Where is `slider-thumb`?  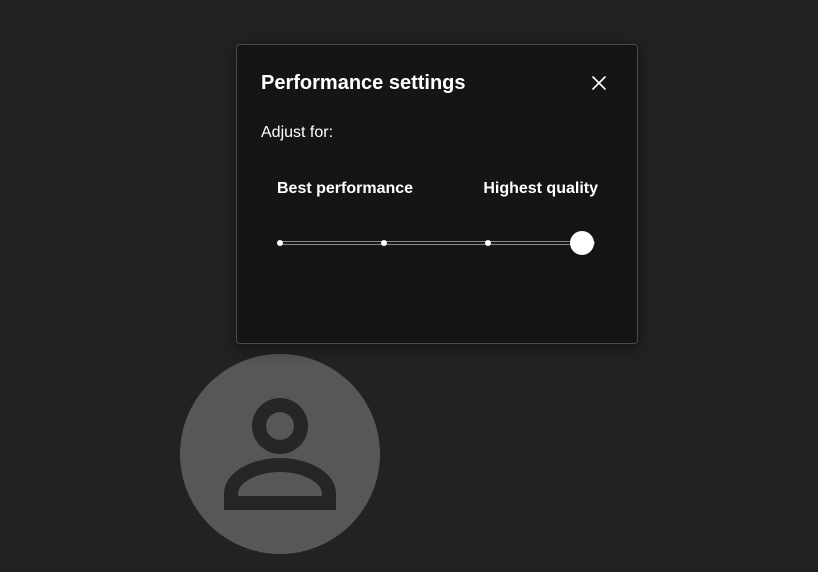
slider-thumb is located at coordinates (582, 243).